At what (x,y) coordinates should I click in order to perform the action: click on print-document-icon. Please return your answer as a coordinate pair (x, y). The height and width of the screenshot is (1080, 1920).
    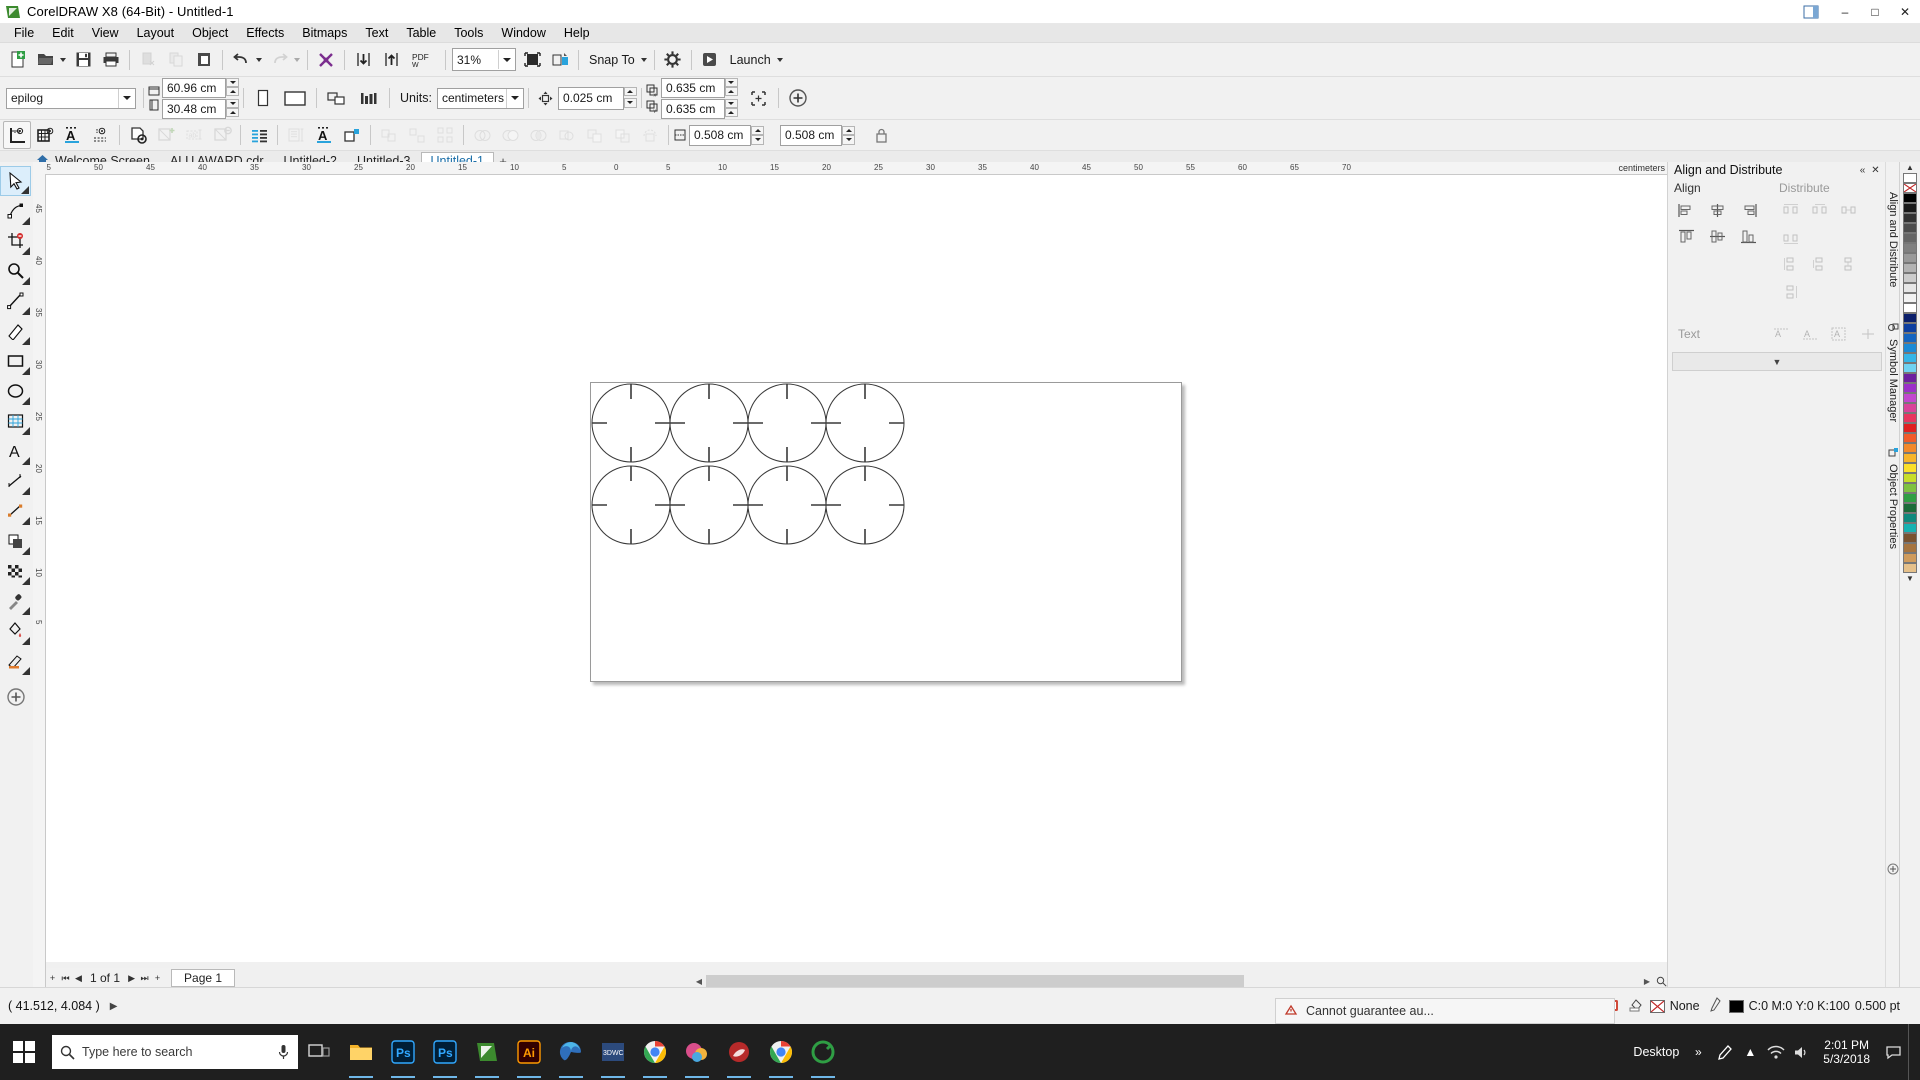
    Looking at the image, I should click on (111, 60).